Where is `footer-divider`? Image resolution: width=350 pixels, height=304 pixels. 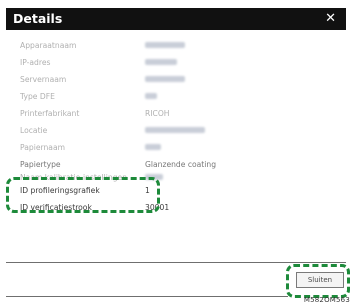
footer-divider is located at coordinates (176, 262).